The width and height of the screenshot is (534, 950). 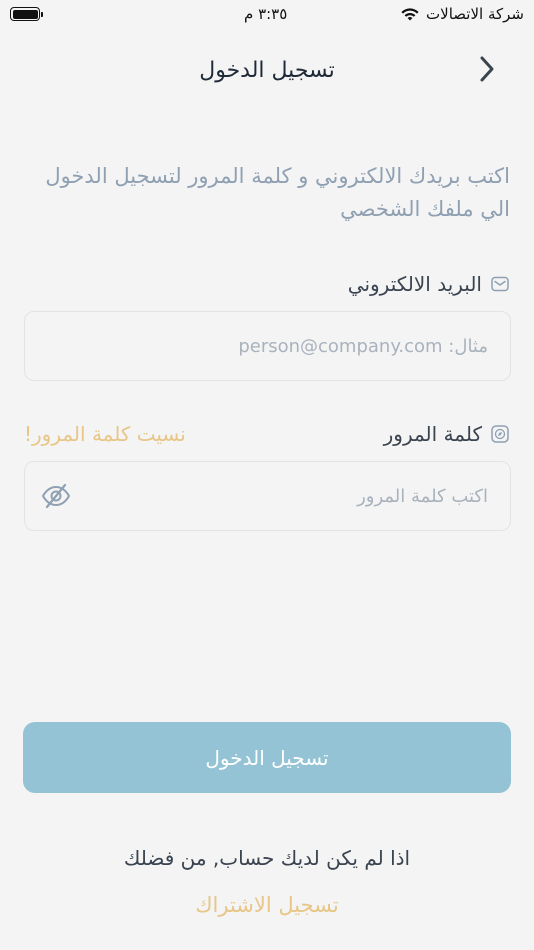 What do you see at coordinates (410, 13) in the screenshot?
I see `wifi-icon` at bounding box center [410, 13].